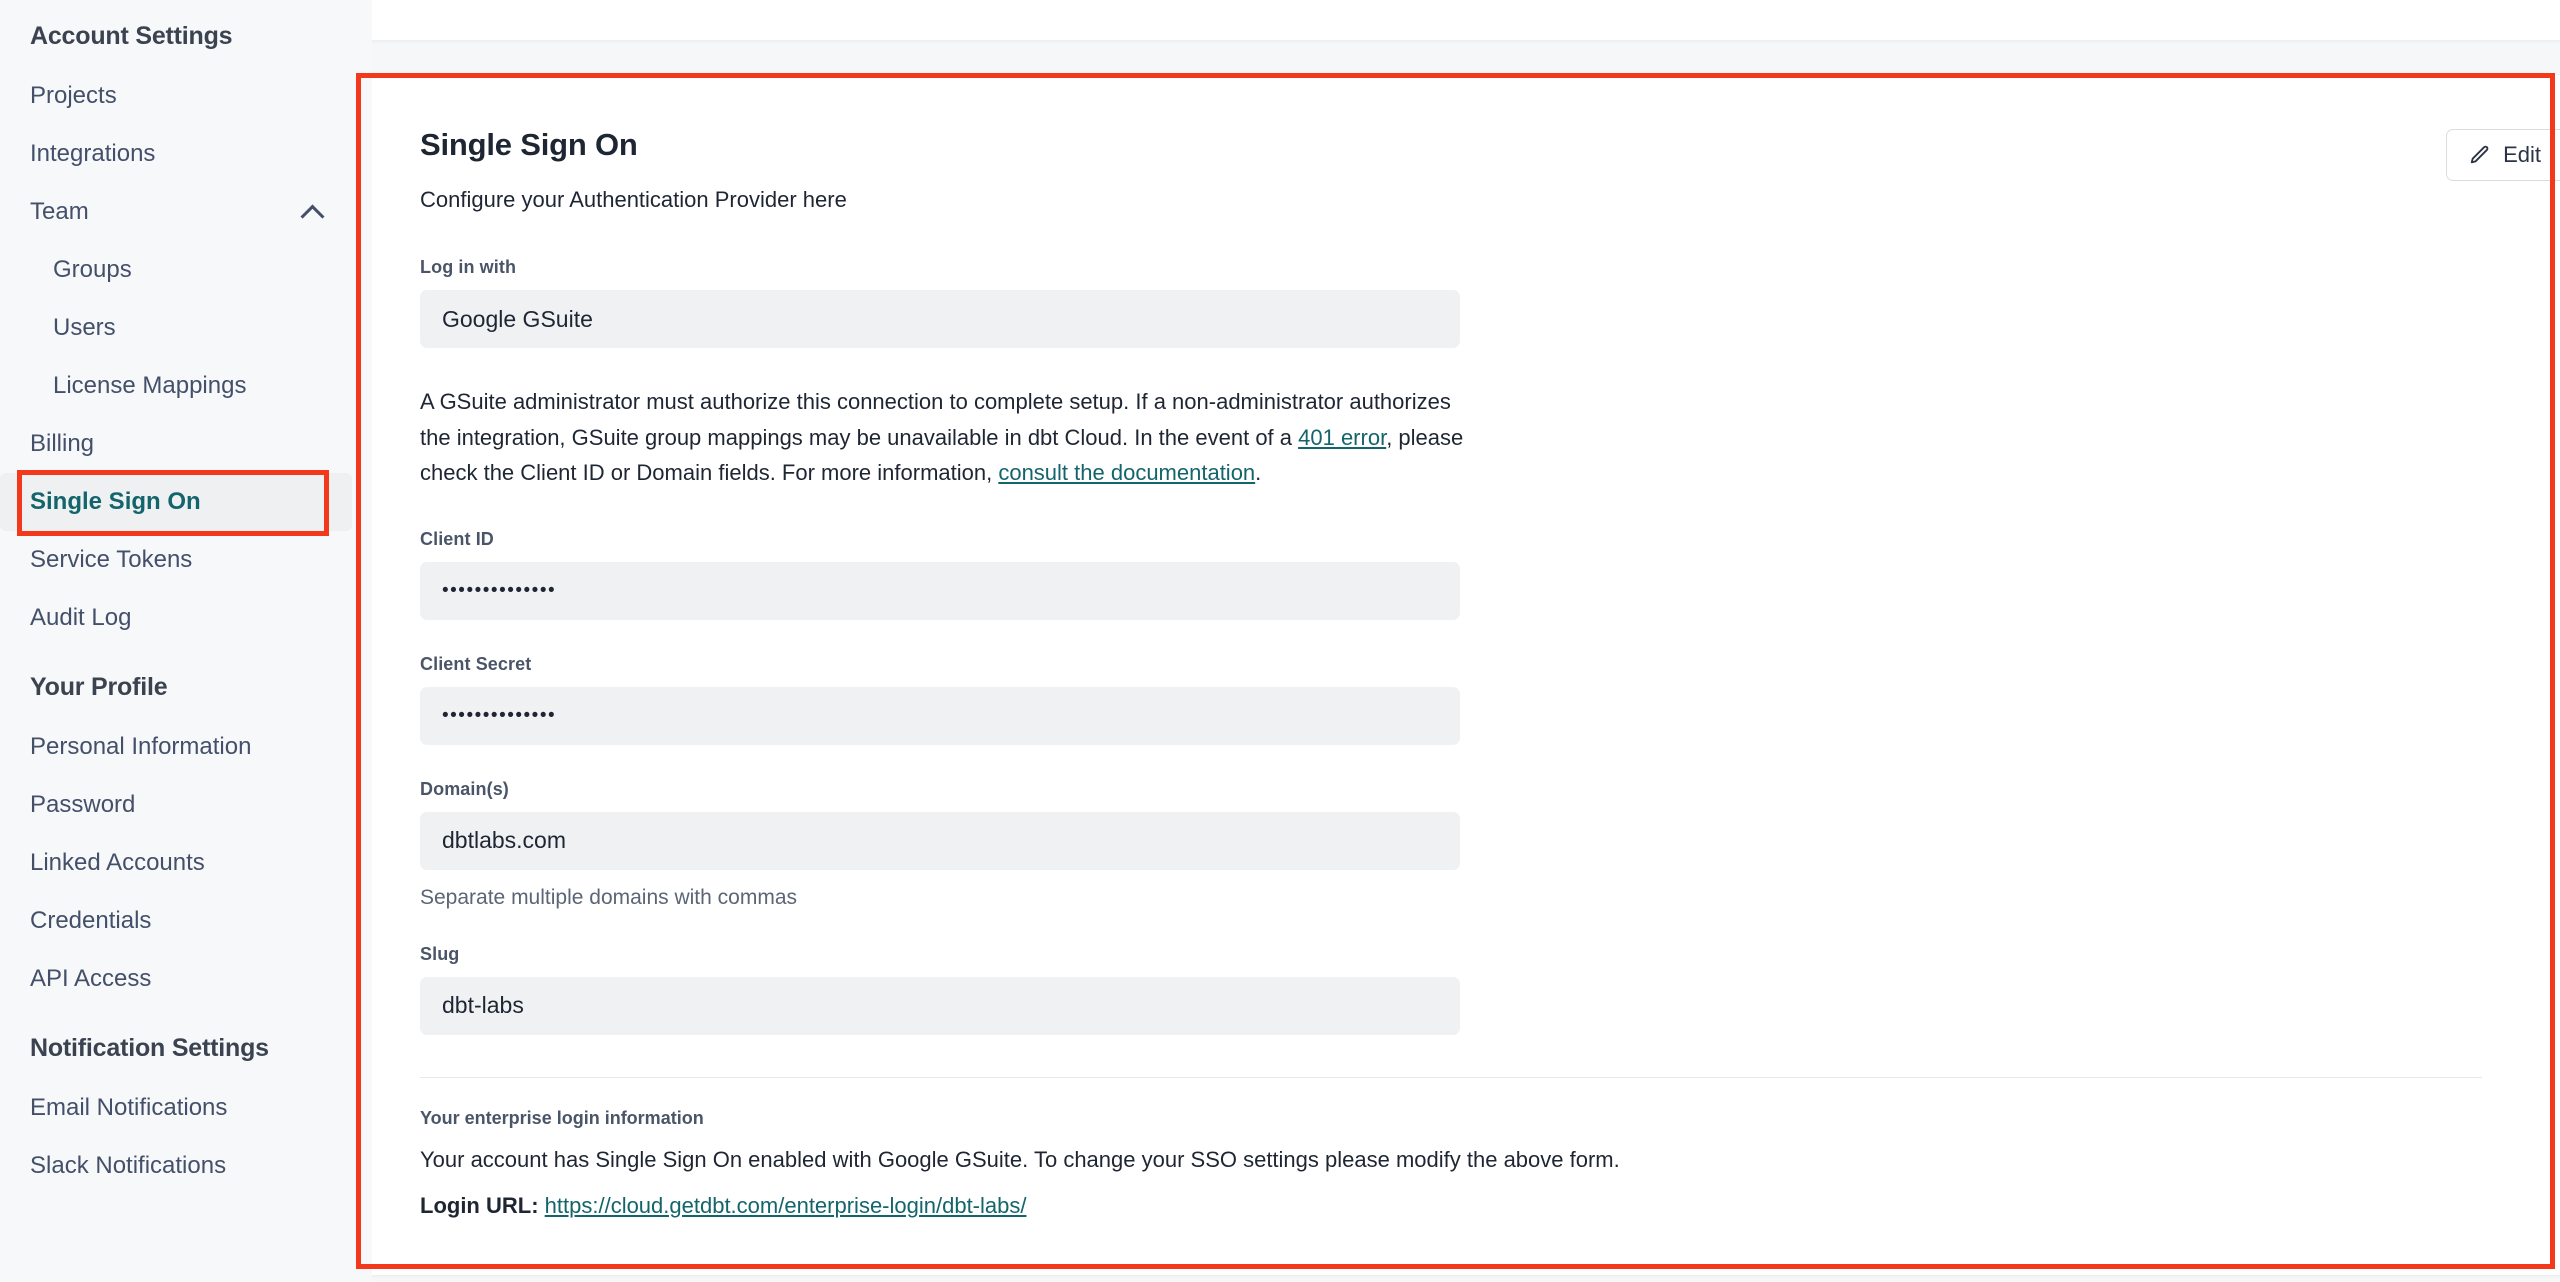 This screenshot has width=2560, height=1282. What do you see at coordinates (99, 687) in the screenshot?
I see `sidebar-section-title-your-profile: Your Profile` at bounding box center [99, 687].